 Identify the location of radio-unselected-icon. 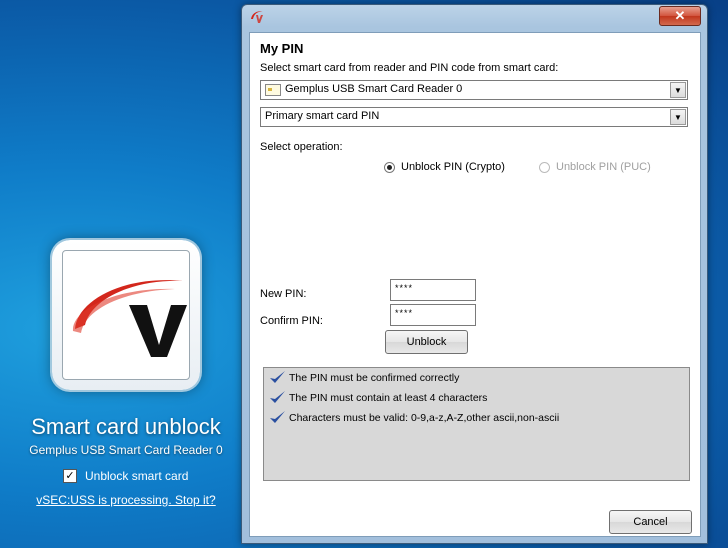
(544, 167).